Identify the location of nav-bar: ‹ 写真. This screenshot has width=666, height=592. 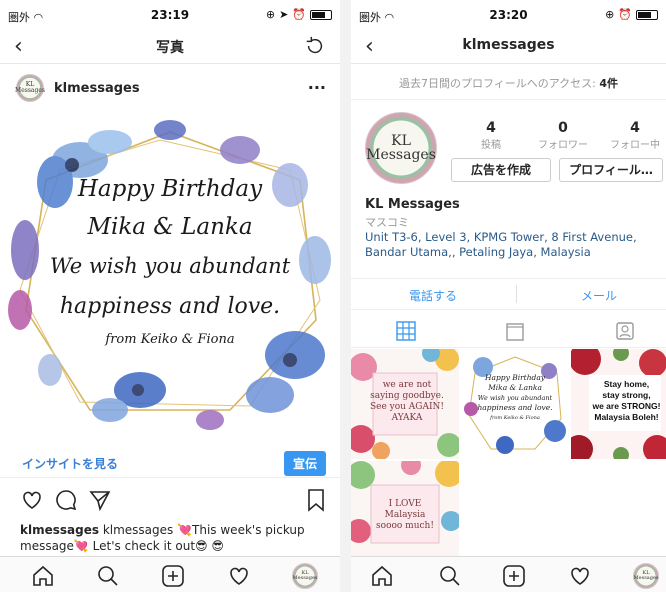
(170, 47).